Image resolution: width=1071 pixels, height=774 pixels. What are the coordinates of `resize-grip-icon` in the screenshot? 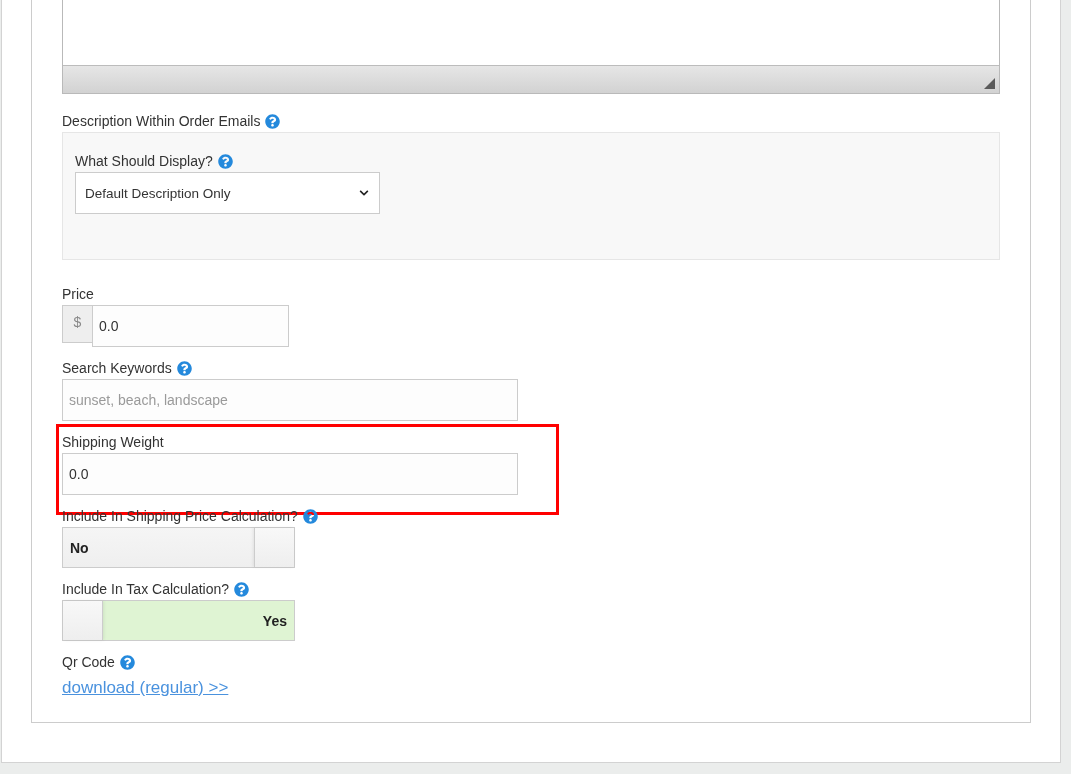 It's located at (989, 83).